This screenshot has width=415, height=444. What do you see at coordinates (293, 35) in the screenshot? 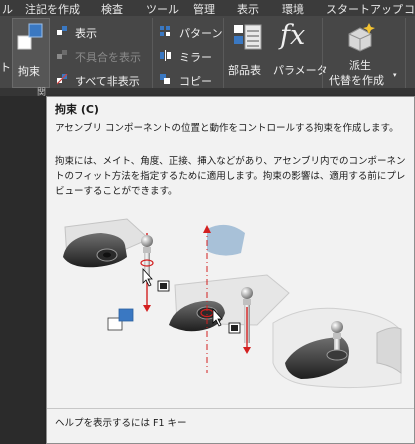
I see `fx-icon: fx` at bounding box center [293, 35].